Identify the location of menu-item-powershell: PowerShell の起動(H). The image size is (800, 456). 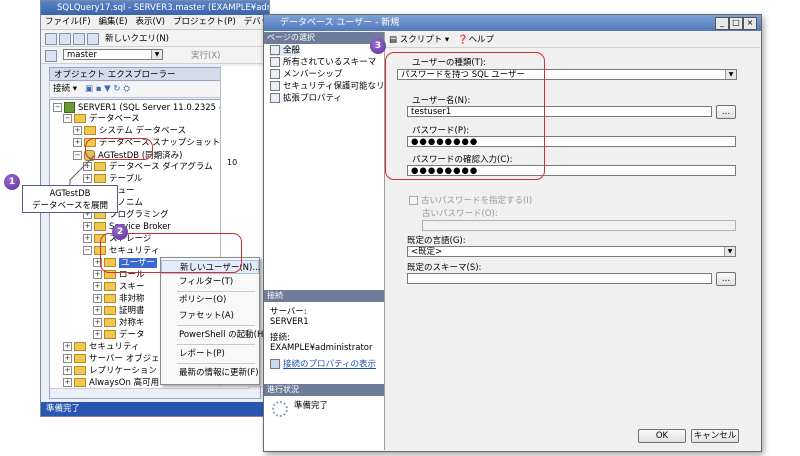
(214, 335).